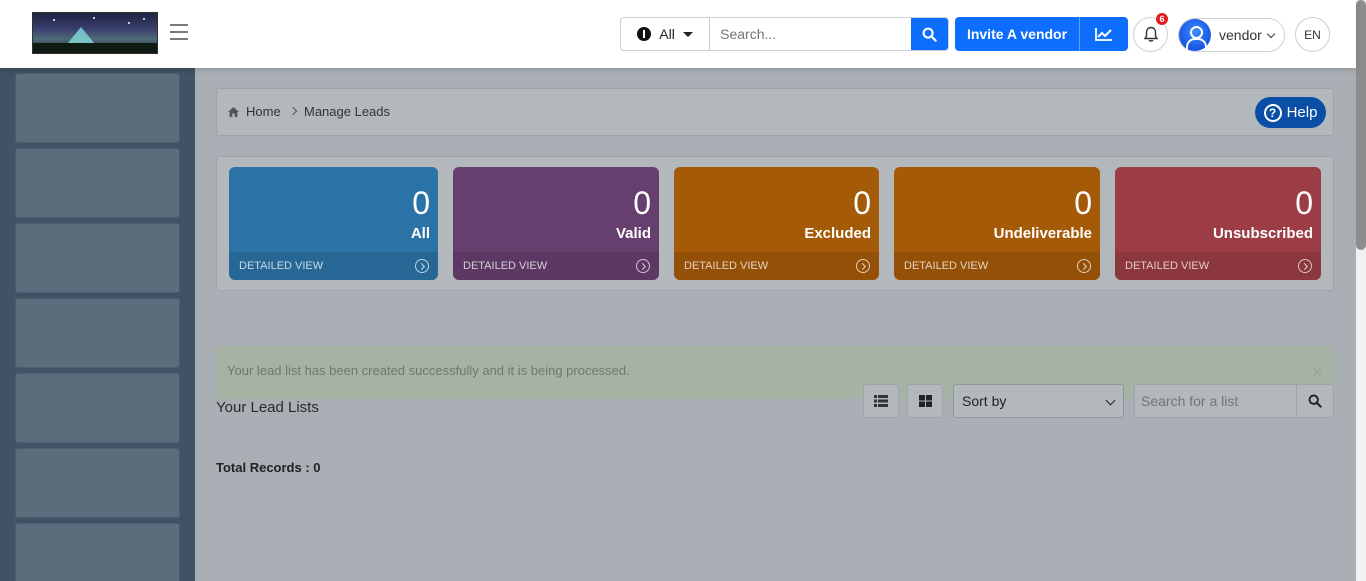 The height and width of the screenshot is (581, 1366). I want to click on accessibility-icon, so click(644, 34).